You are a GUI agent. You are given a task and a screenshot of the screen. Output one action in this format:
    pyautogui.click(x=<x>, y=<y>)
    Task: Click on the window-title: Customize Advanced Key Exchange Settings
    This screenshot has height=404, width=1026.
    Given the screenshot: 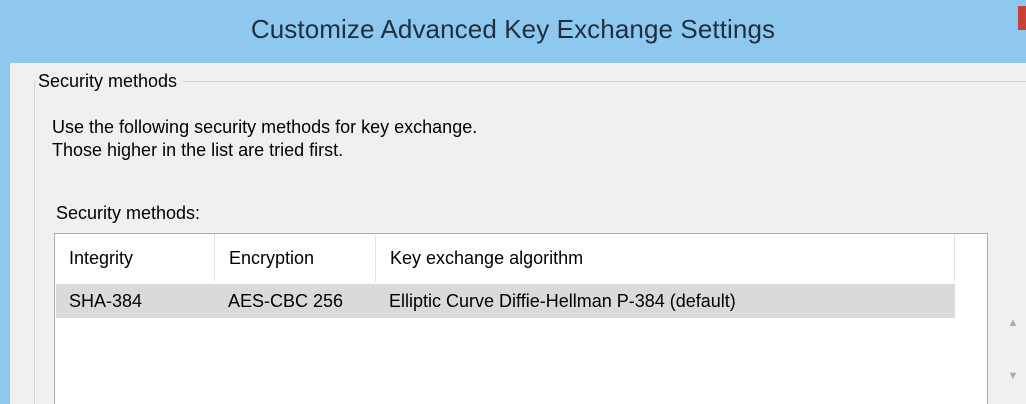 What is the action you would take?
    pyautogui.click(x=513, y=29)
    